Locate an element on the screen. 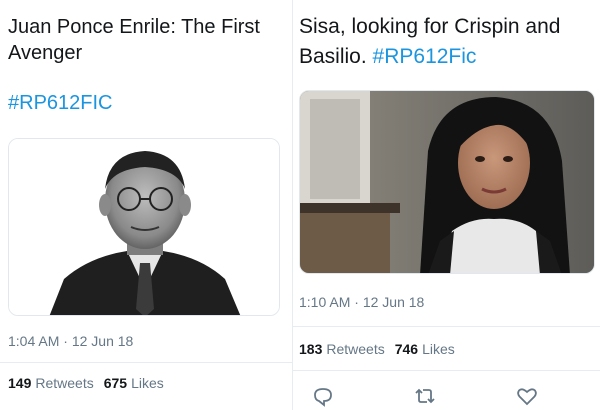 The width and height of the screenshot is (600, 410). tweet-time: 1:10 AM is located at coordinates (325, 302).